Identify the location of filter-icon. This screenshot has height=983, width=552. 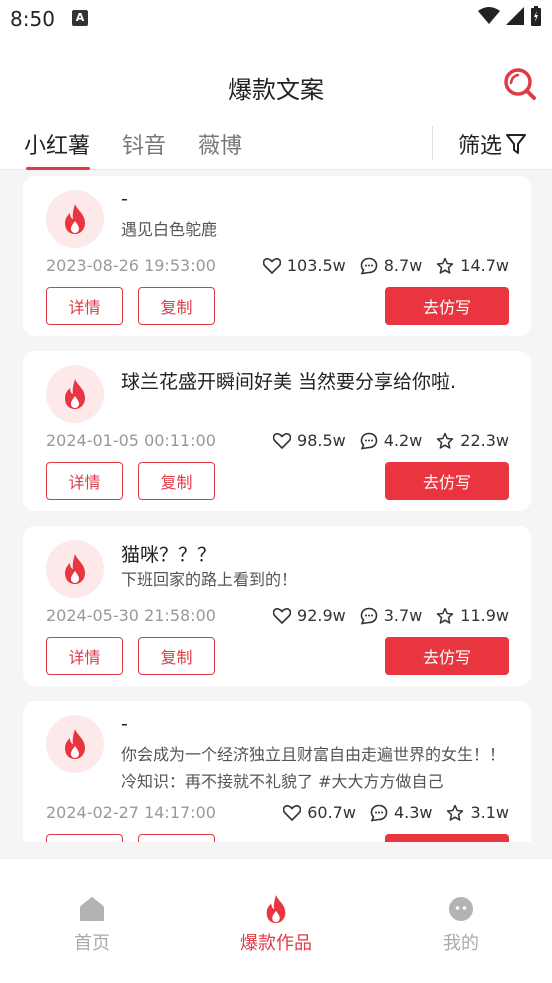
(516, 144).